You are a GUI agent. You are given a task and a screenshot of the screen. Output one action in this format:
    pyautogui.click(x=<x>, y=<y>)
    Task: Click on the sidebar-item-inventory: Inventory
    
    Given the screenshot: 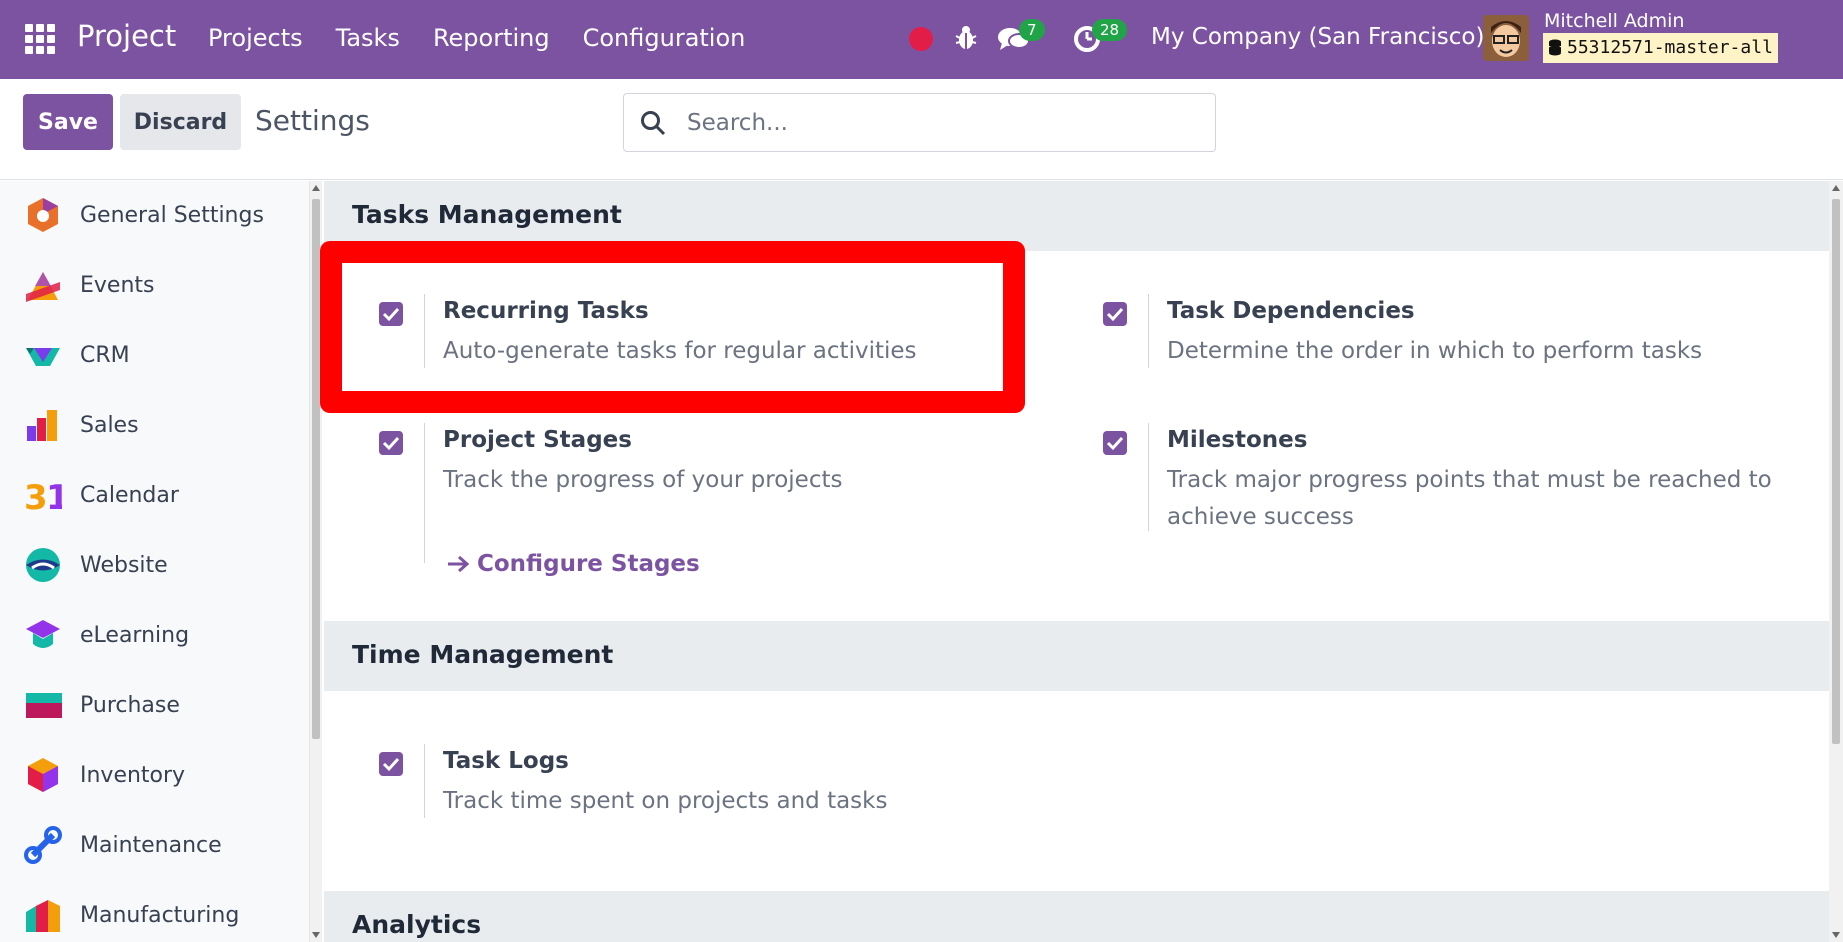 What is the action you would take?
    pyautogui.click(x=150, y=775)
    